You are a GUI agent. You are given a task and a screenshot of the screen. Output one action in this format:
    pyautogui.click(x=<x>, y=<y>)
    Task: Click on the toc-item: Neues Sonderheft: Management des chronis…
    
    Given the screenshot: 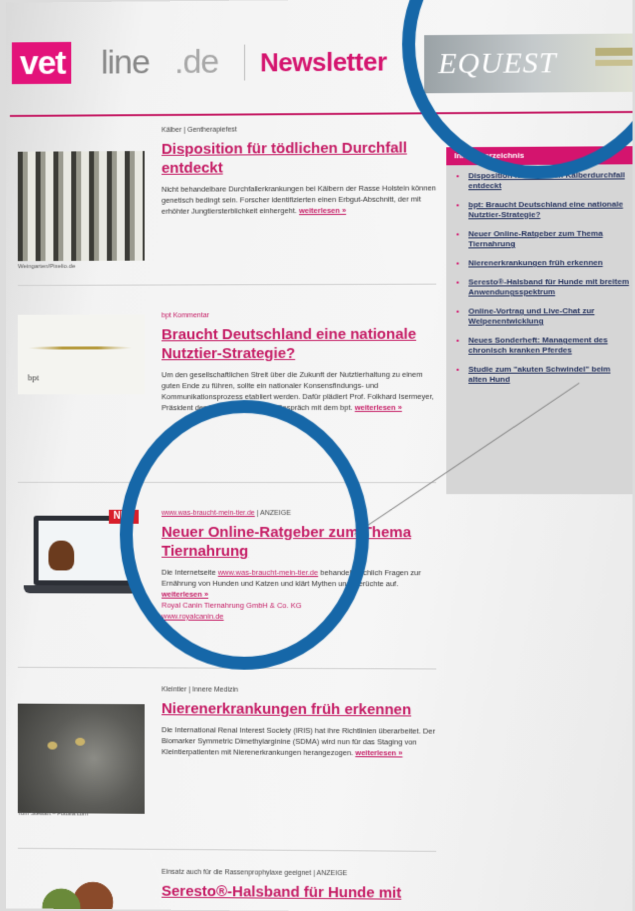 What is the action you would take?
    pyautogui.click(x=542, y=345)
    